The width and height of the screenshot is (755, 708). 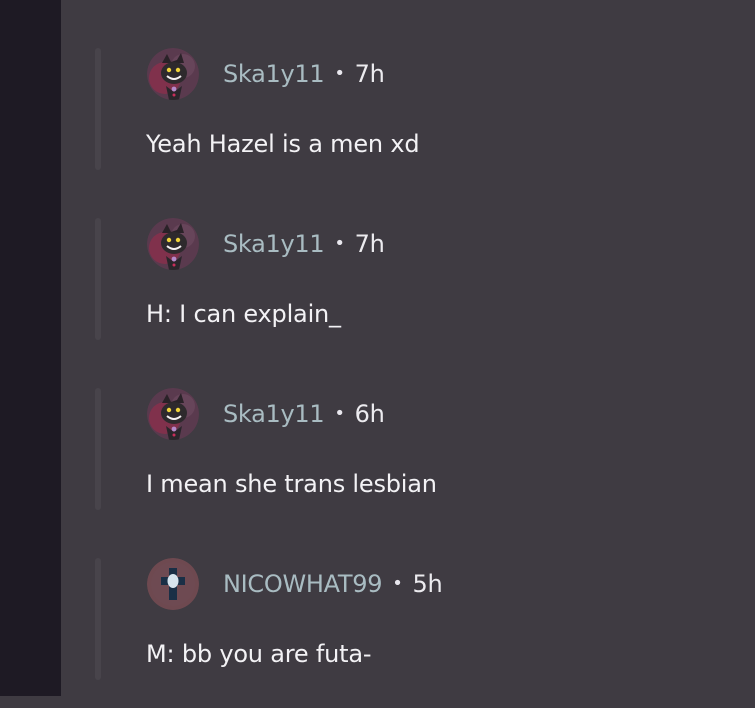 I want to click on cross-emblem-avatar-icon, so click(x=173, y=584).